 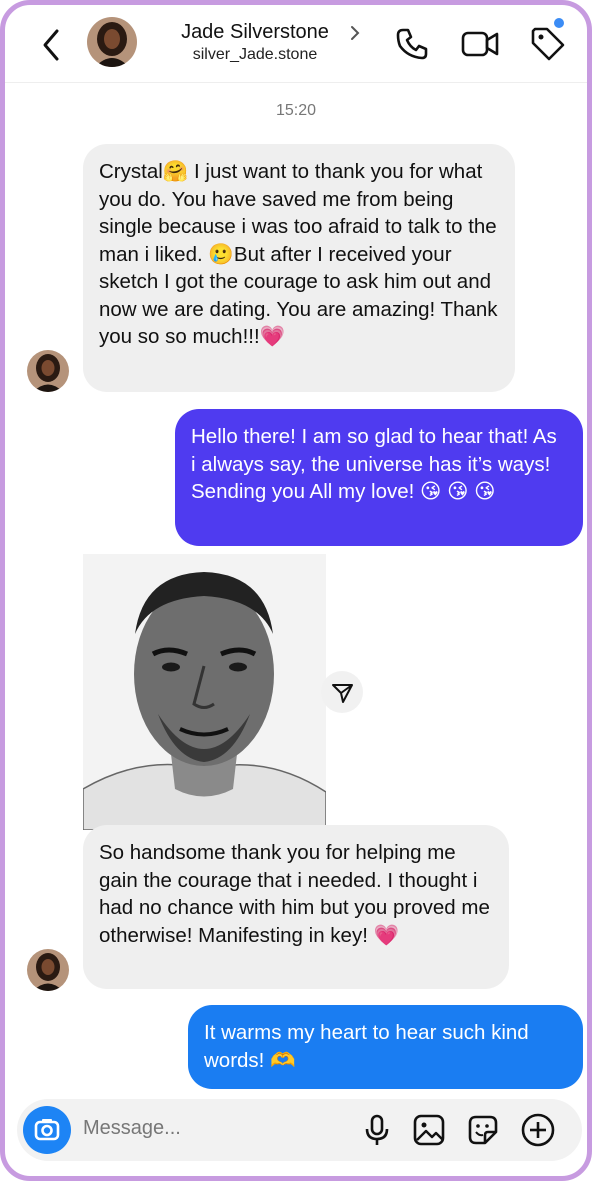 What do you see at coordinates (429, 1130) in the screenshot?
I see `image-icon` at bounding box center [429, 1130].